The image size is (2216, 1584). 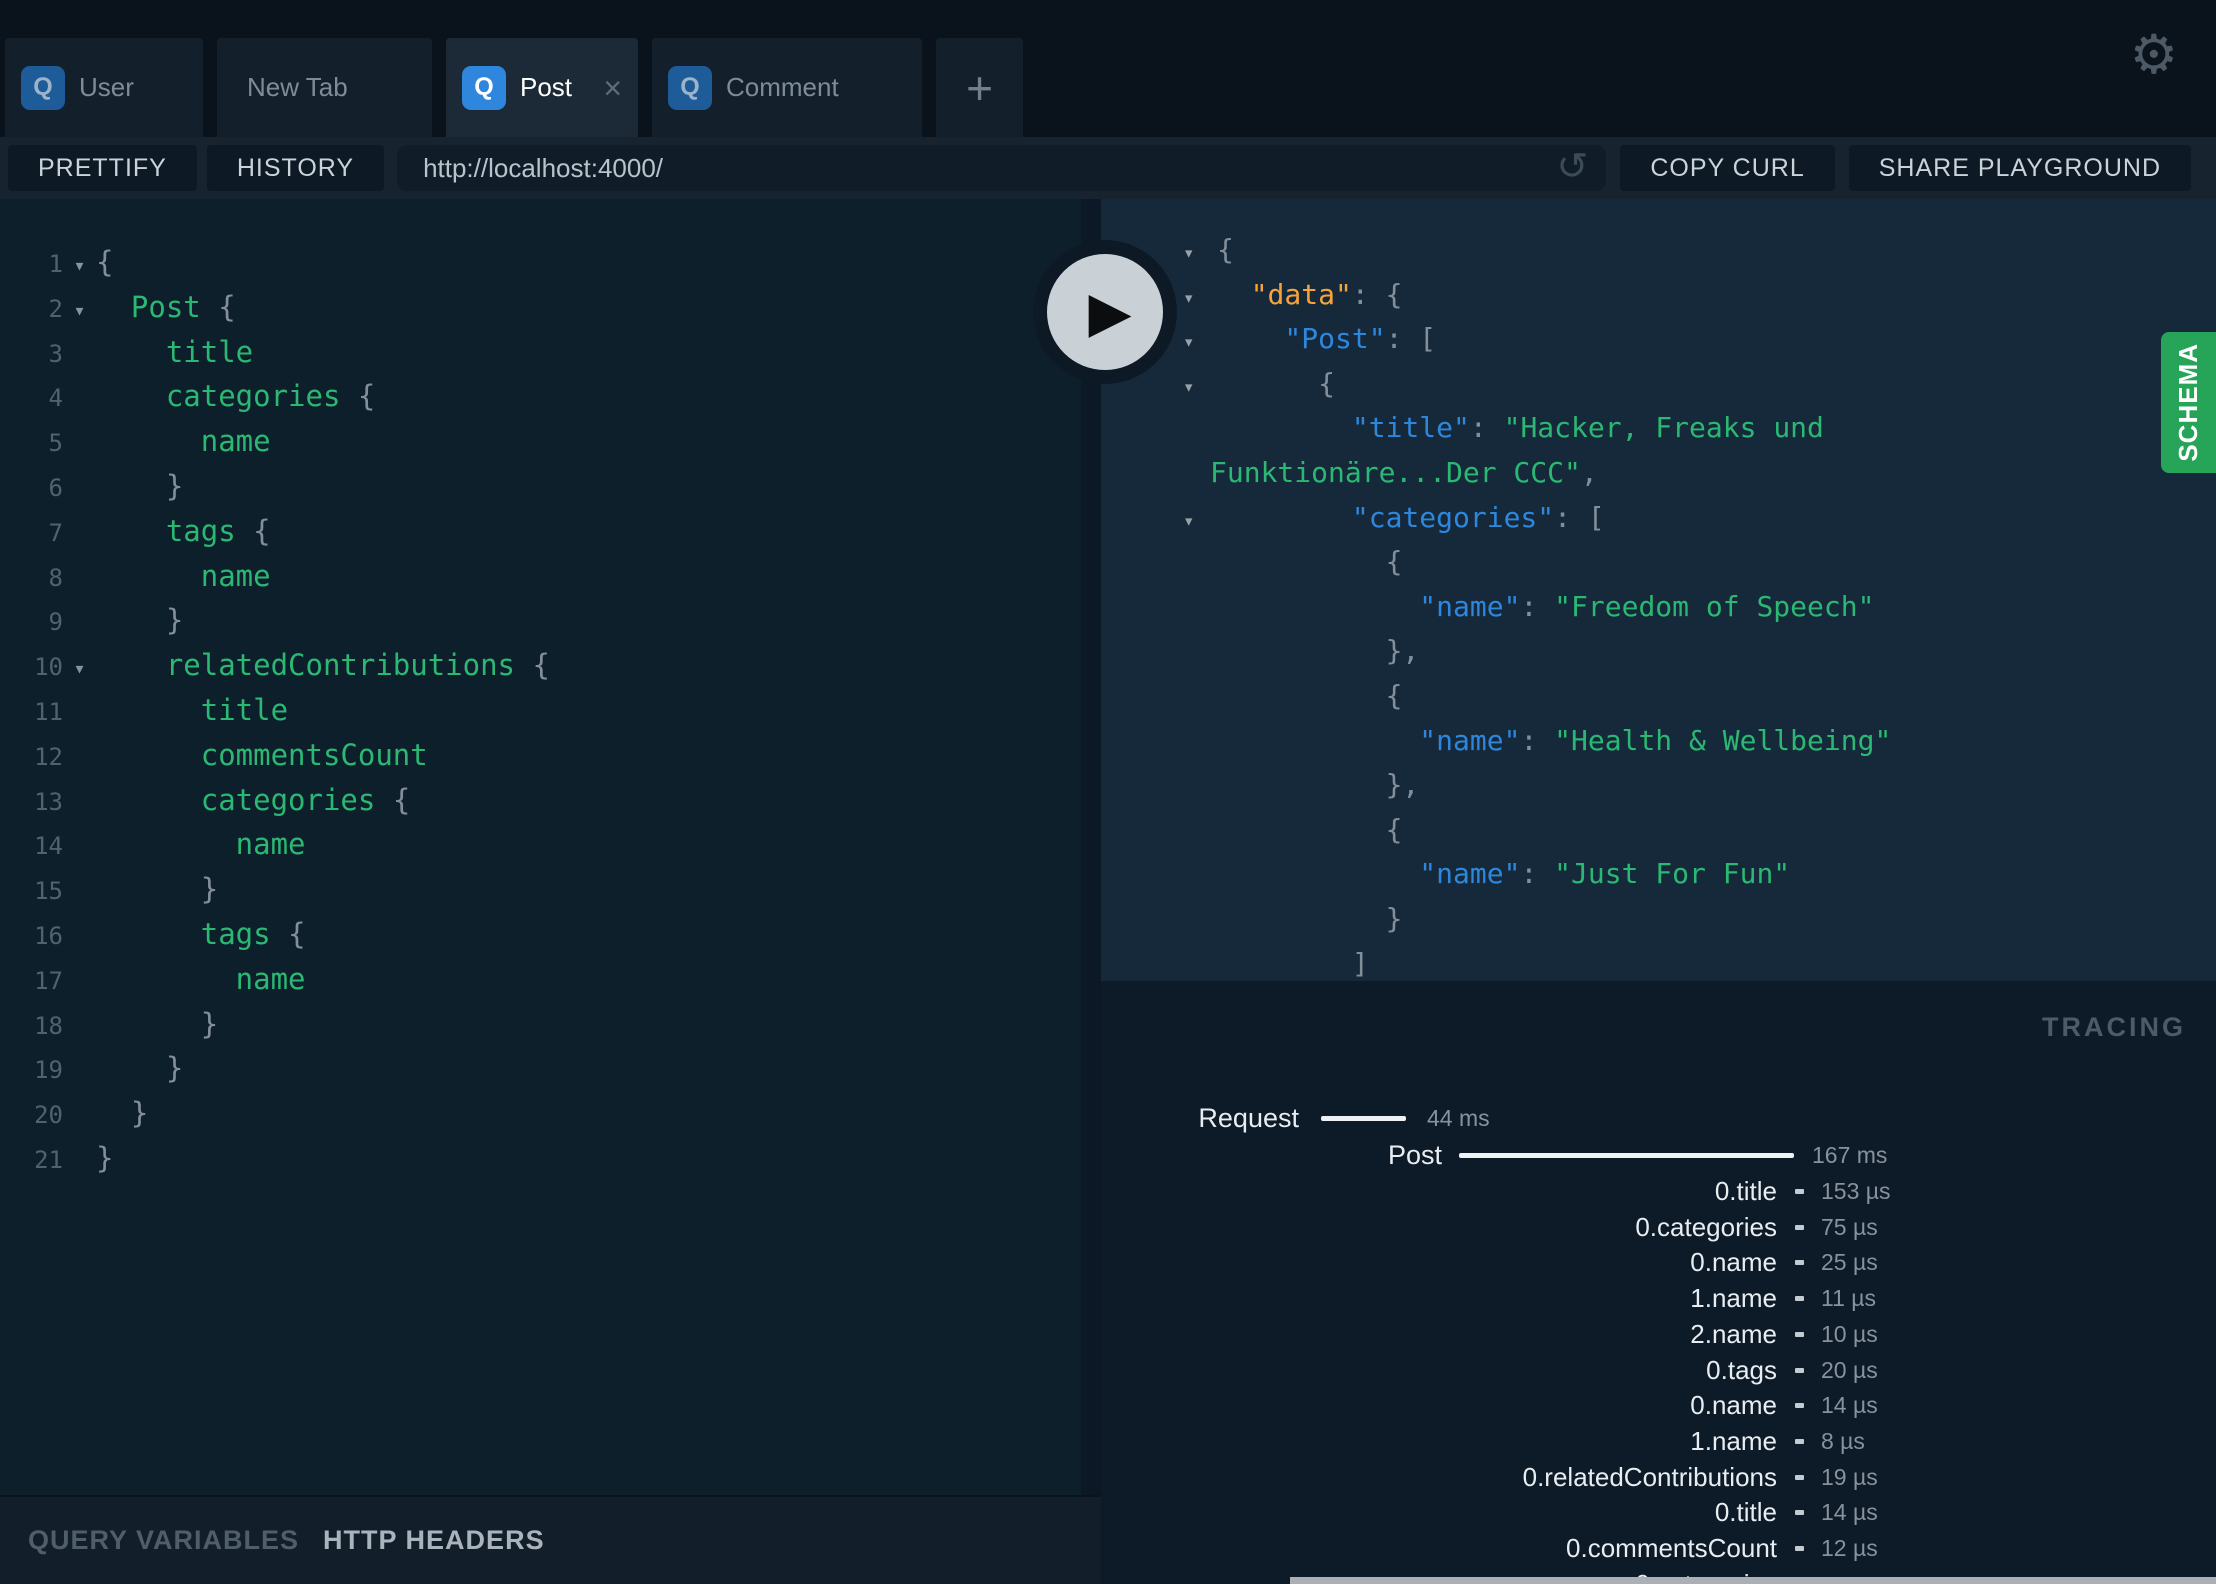 What do you see at coordinates (1310, 294) in the screenshot?
I see `response-code: "data": {` at bounding box center [1310, 294].